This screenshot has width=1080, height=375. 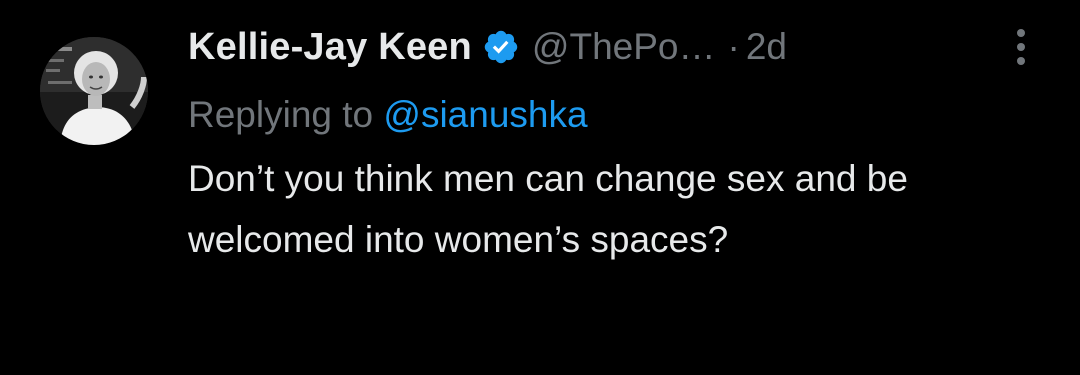 I want to click on author-name: Kellie-Jay Keen, so click(x=330, y=47).